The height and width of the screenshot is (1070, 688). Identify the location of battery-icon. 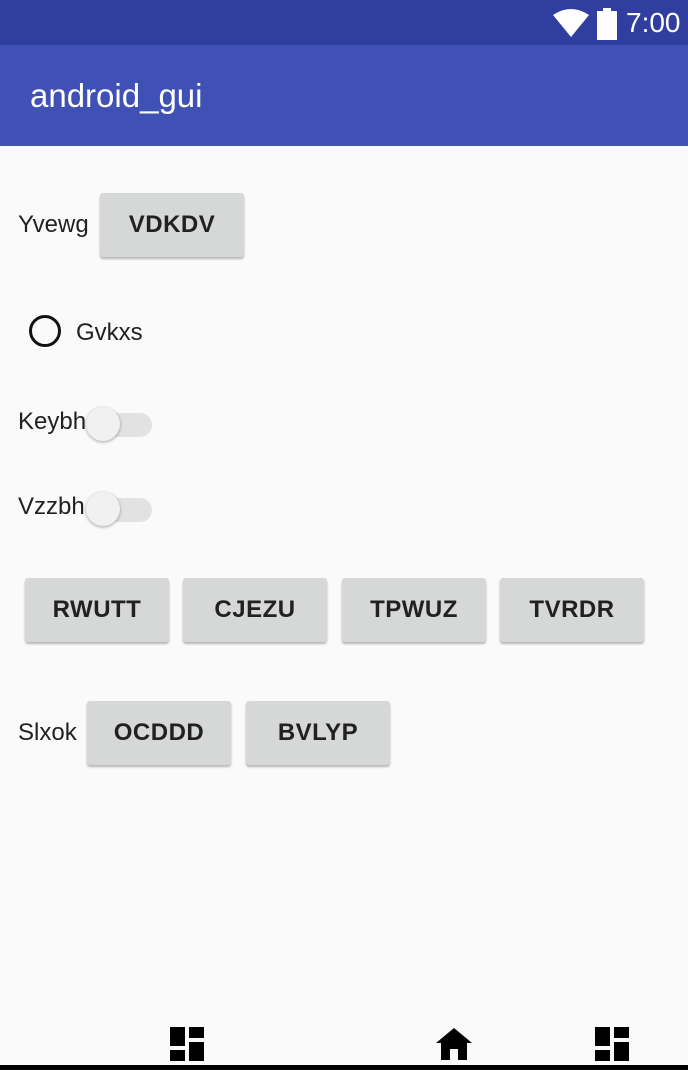
(607, 24).